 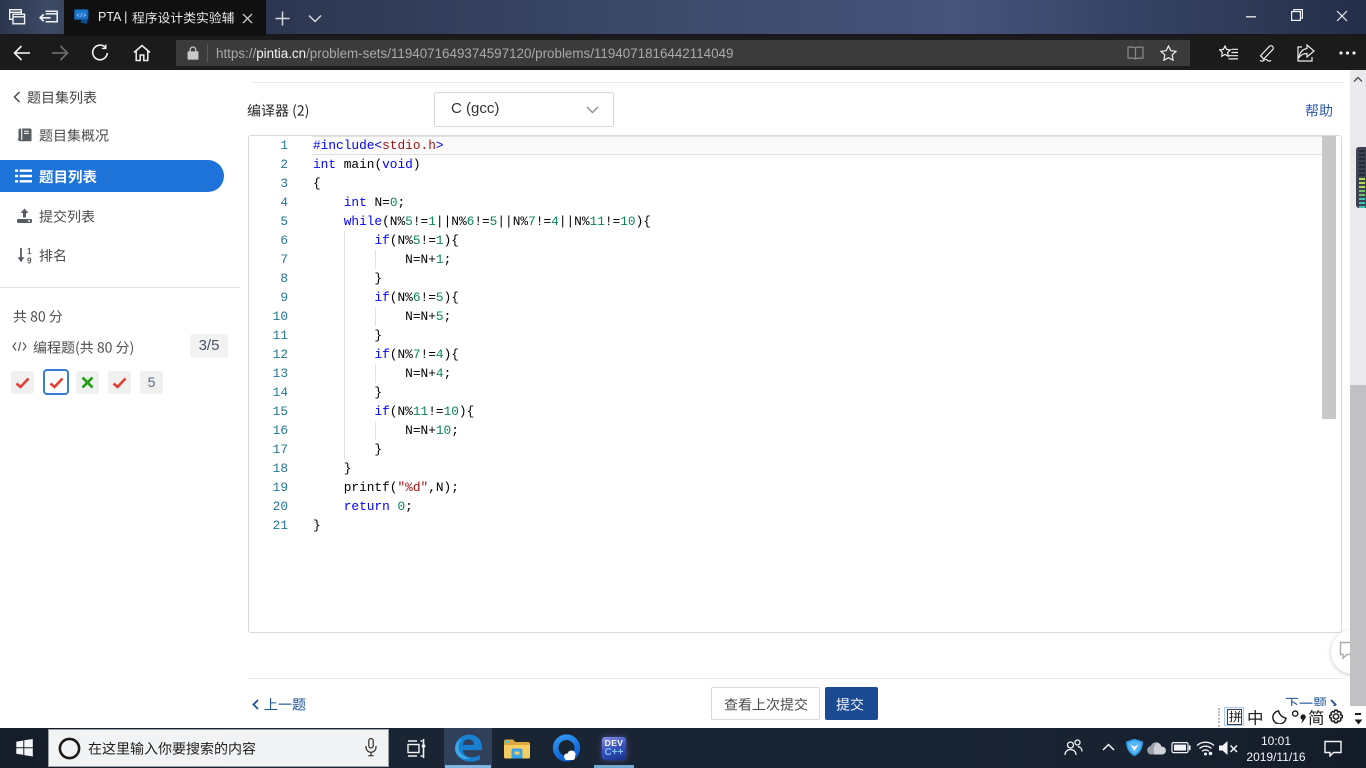 I want to click on svg-text: 9, so click(x=29, y=261).